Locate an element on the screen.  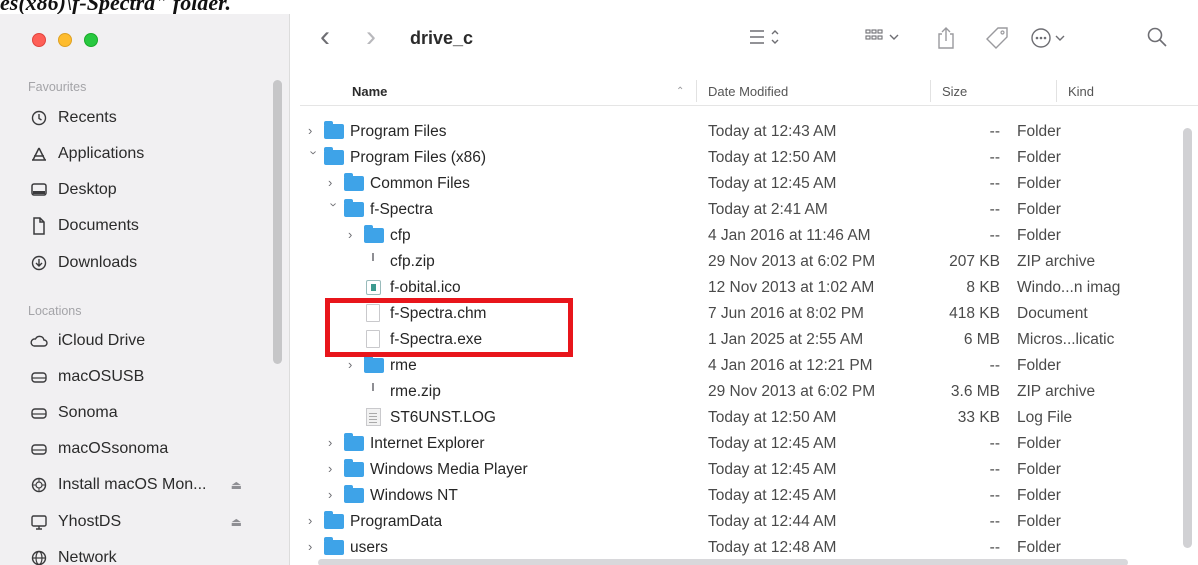
file-size: 207 KB is located at coordinates (974, 261).